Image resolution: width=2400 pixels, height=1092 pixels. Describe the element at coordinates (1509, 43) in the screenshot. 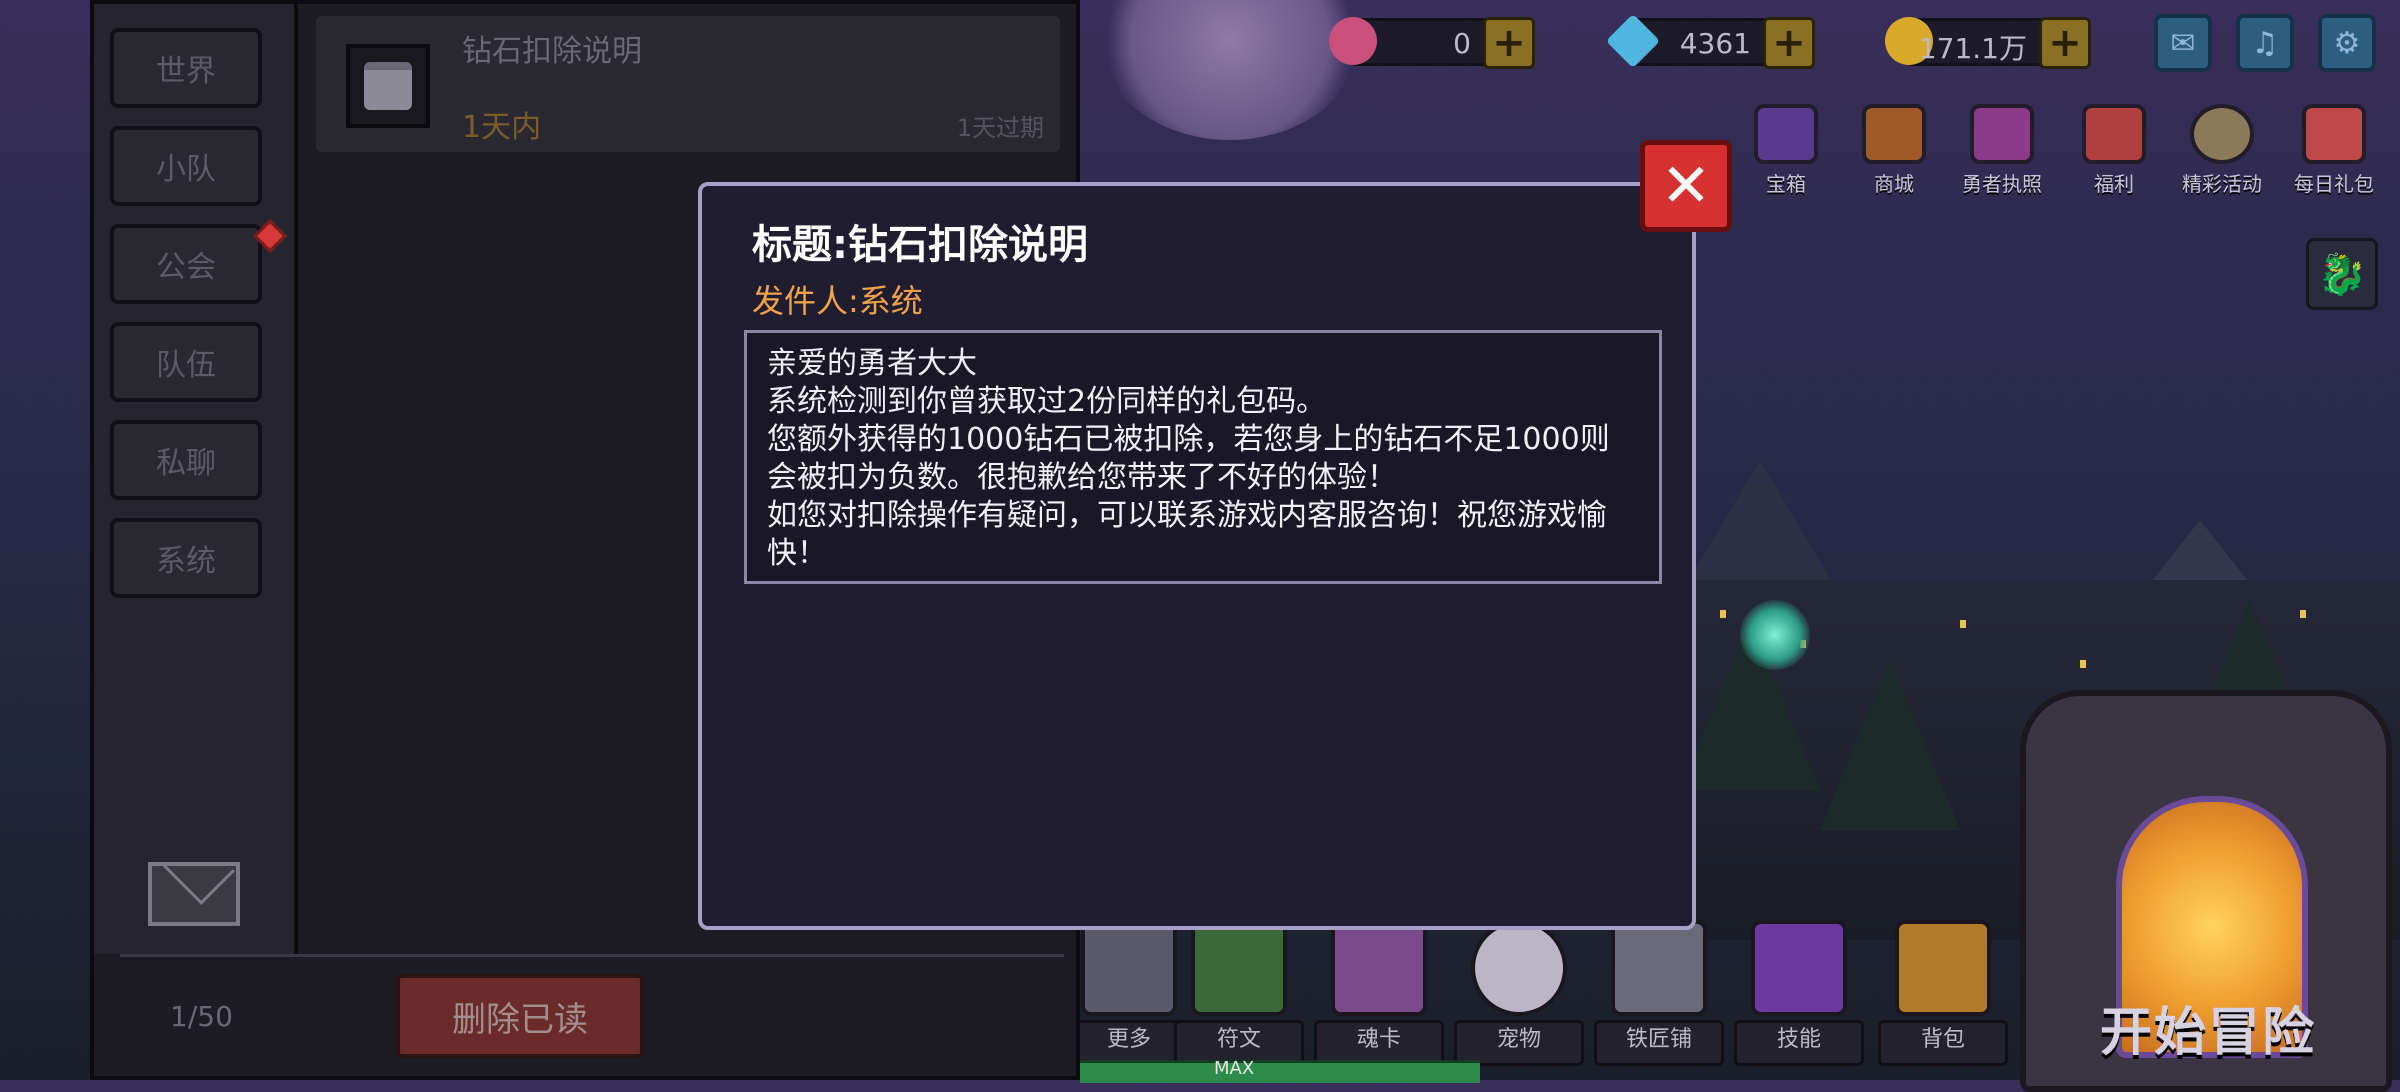

I see `add-pink-gem-button: +` at that location.